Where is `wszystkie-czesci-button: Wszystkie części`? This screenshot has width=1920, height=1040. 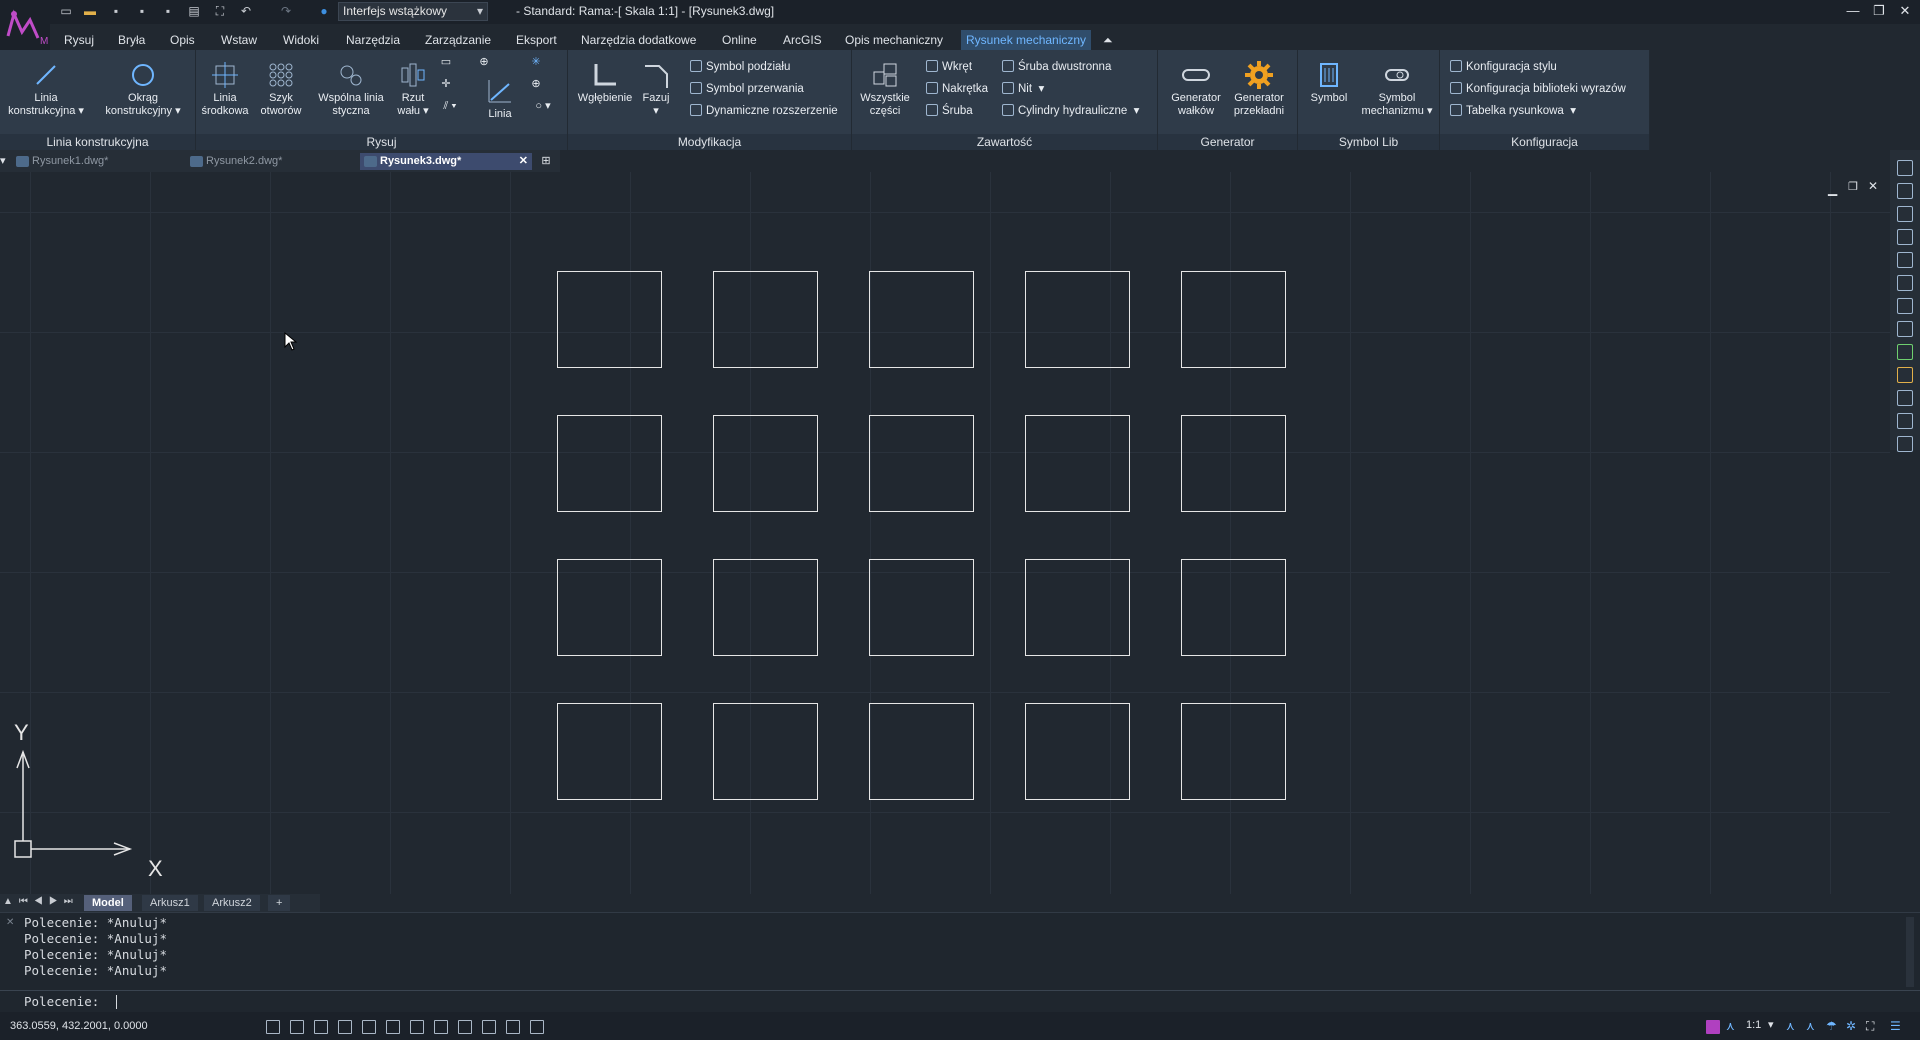 wszystkie-czesci-button: Wszystkie części is located at coordinates (885, 89).